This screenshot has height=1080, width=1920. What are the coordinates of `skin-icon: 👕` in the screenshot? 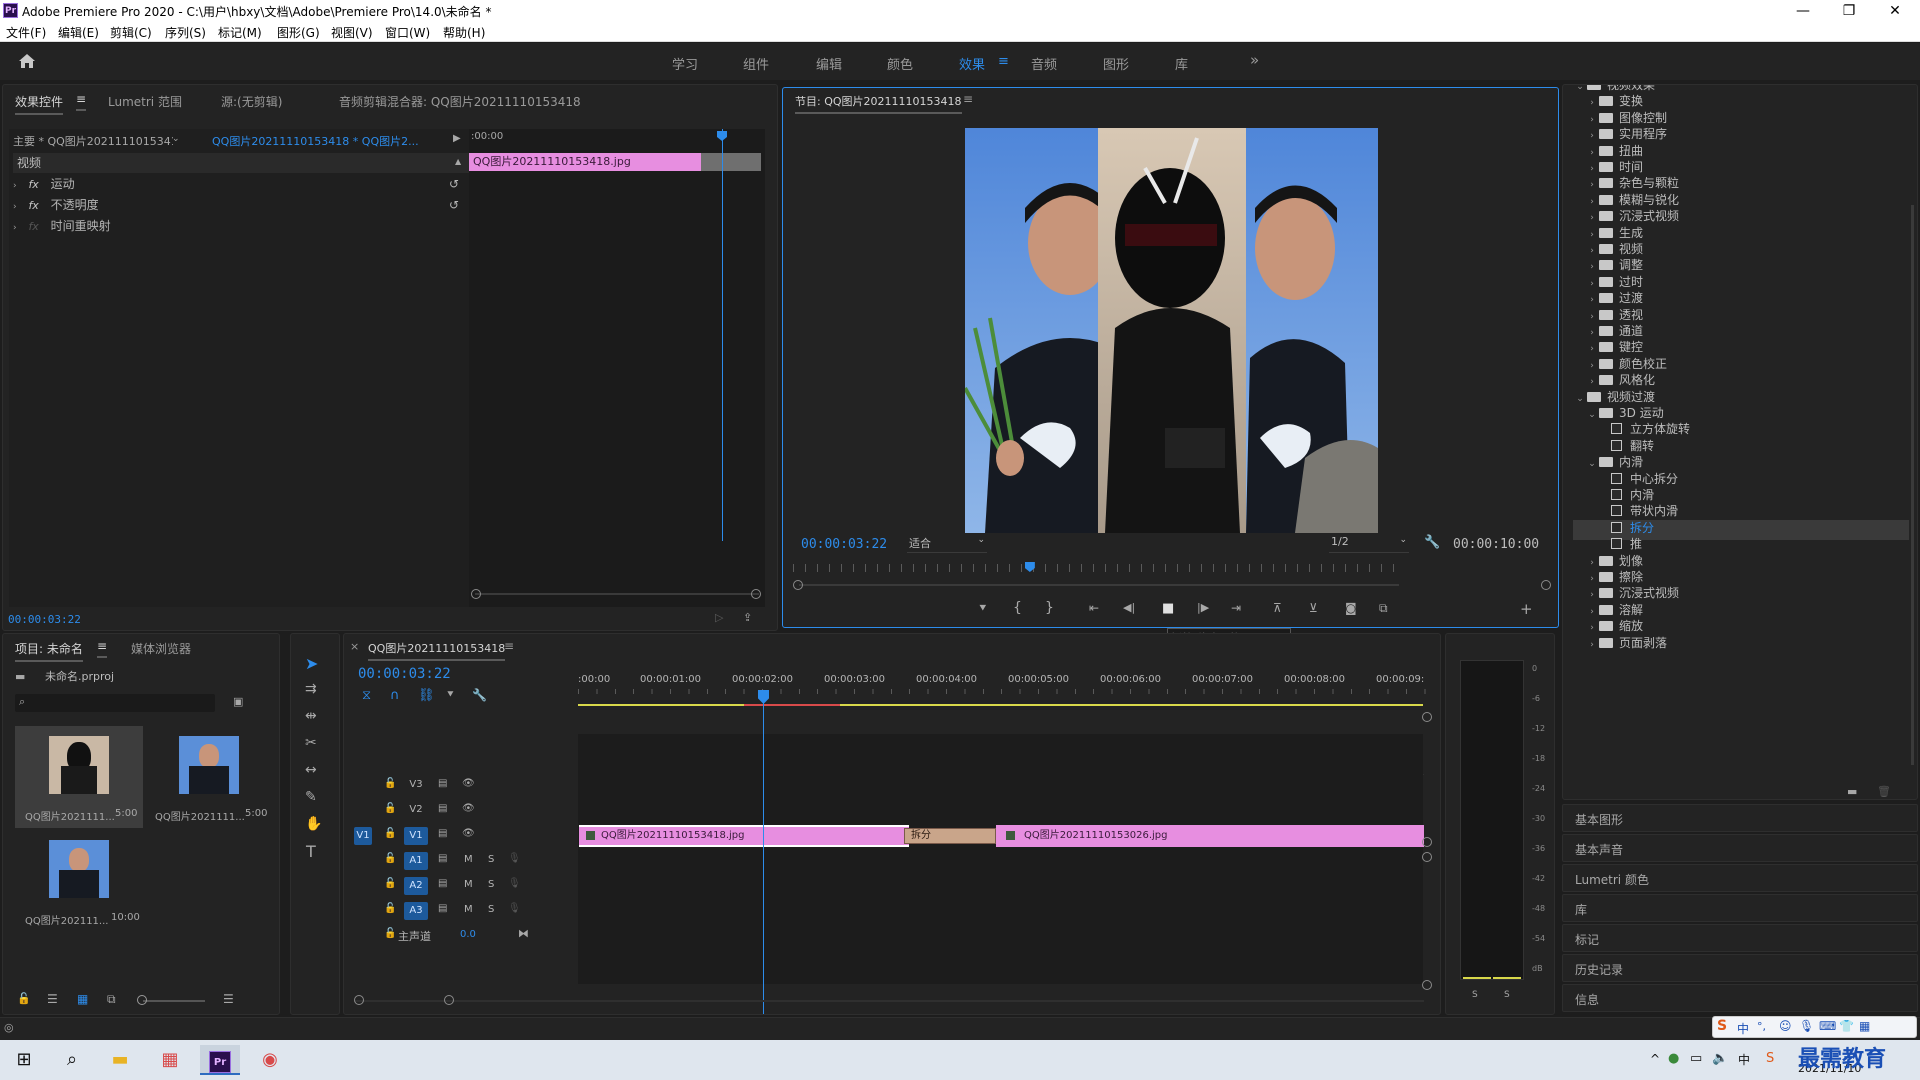 It's located at (1846, 1026).